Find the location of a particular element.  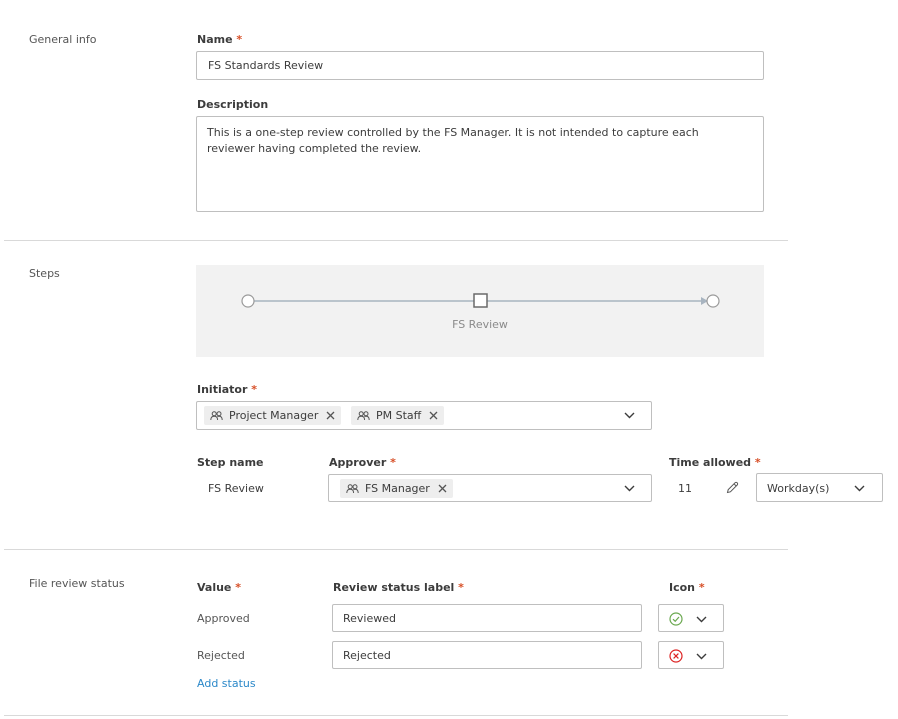

name-input: FS Standards Review is located at coordinates (480, 65).